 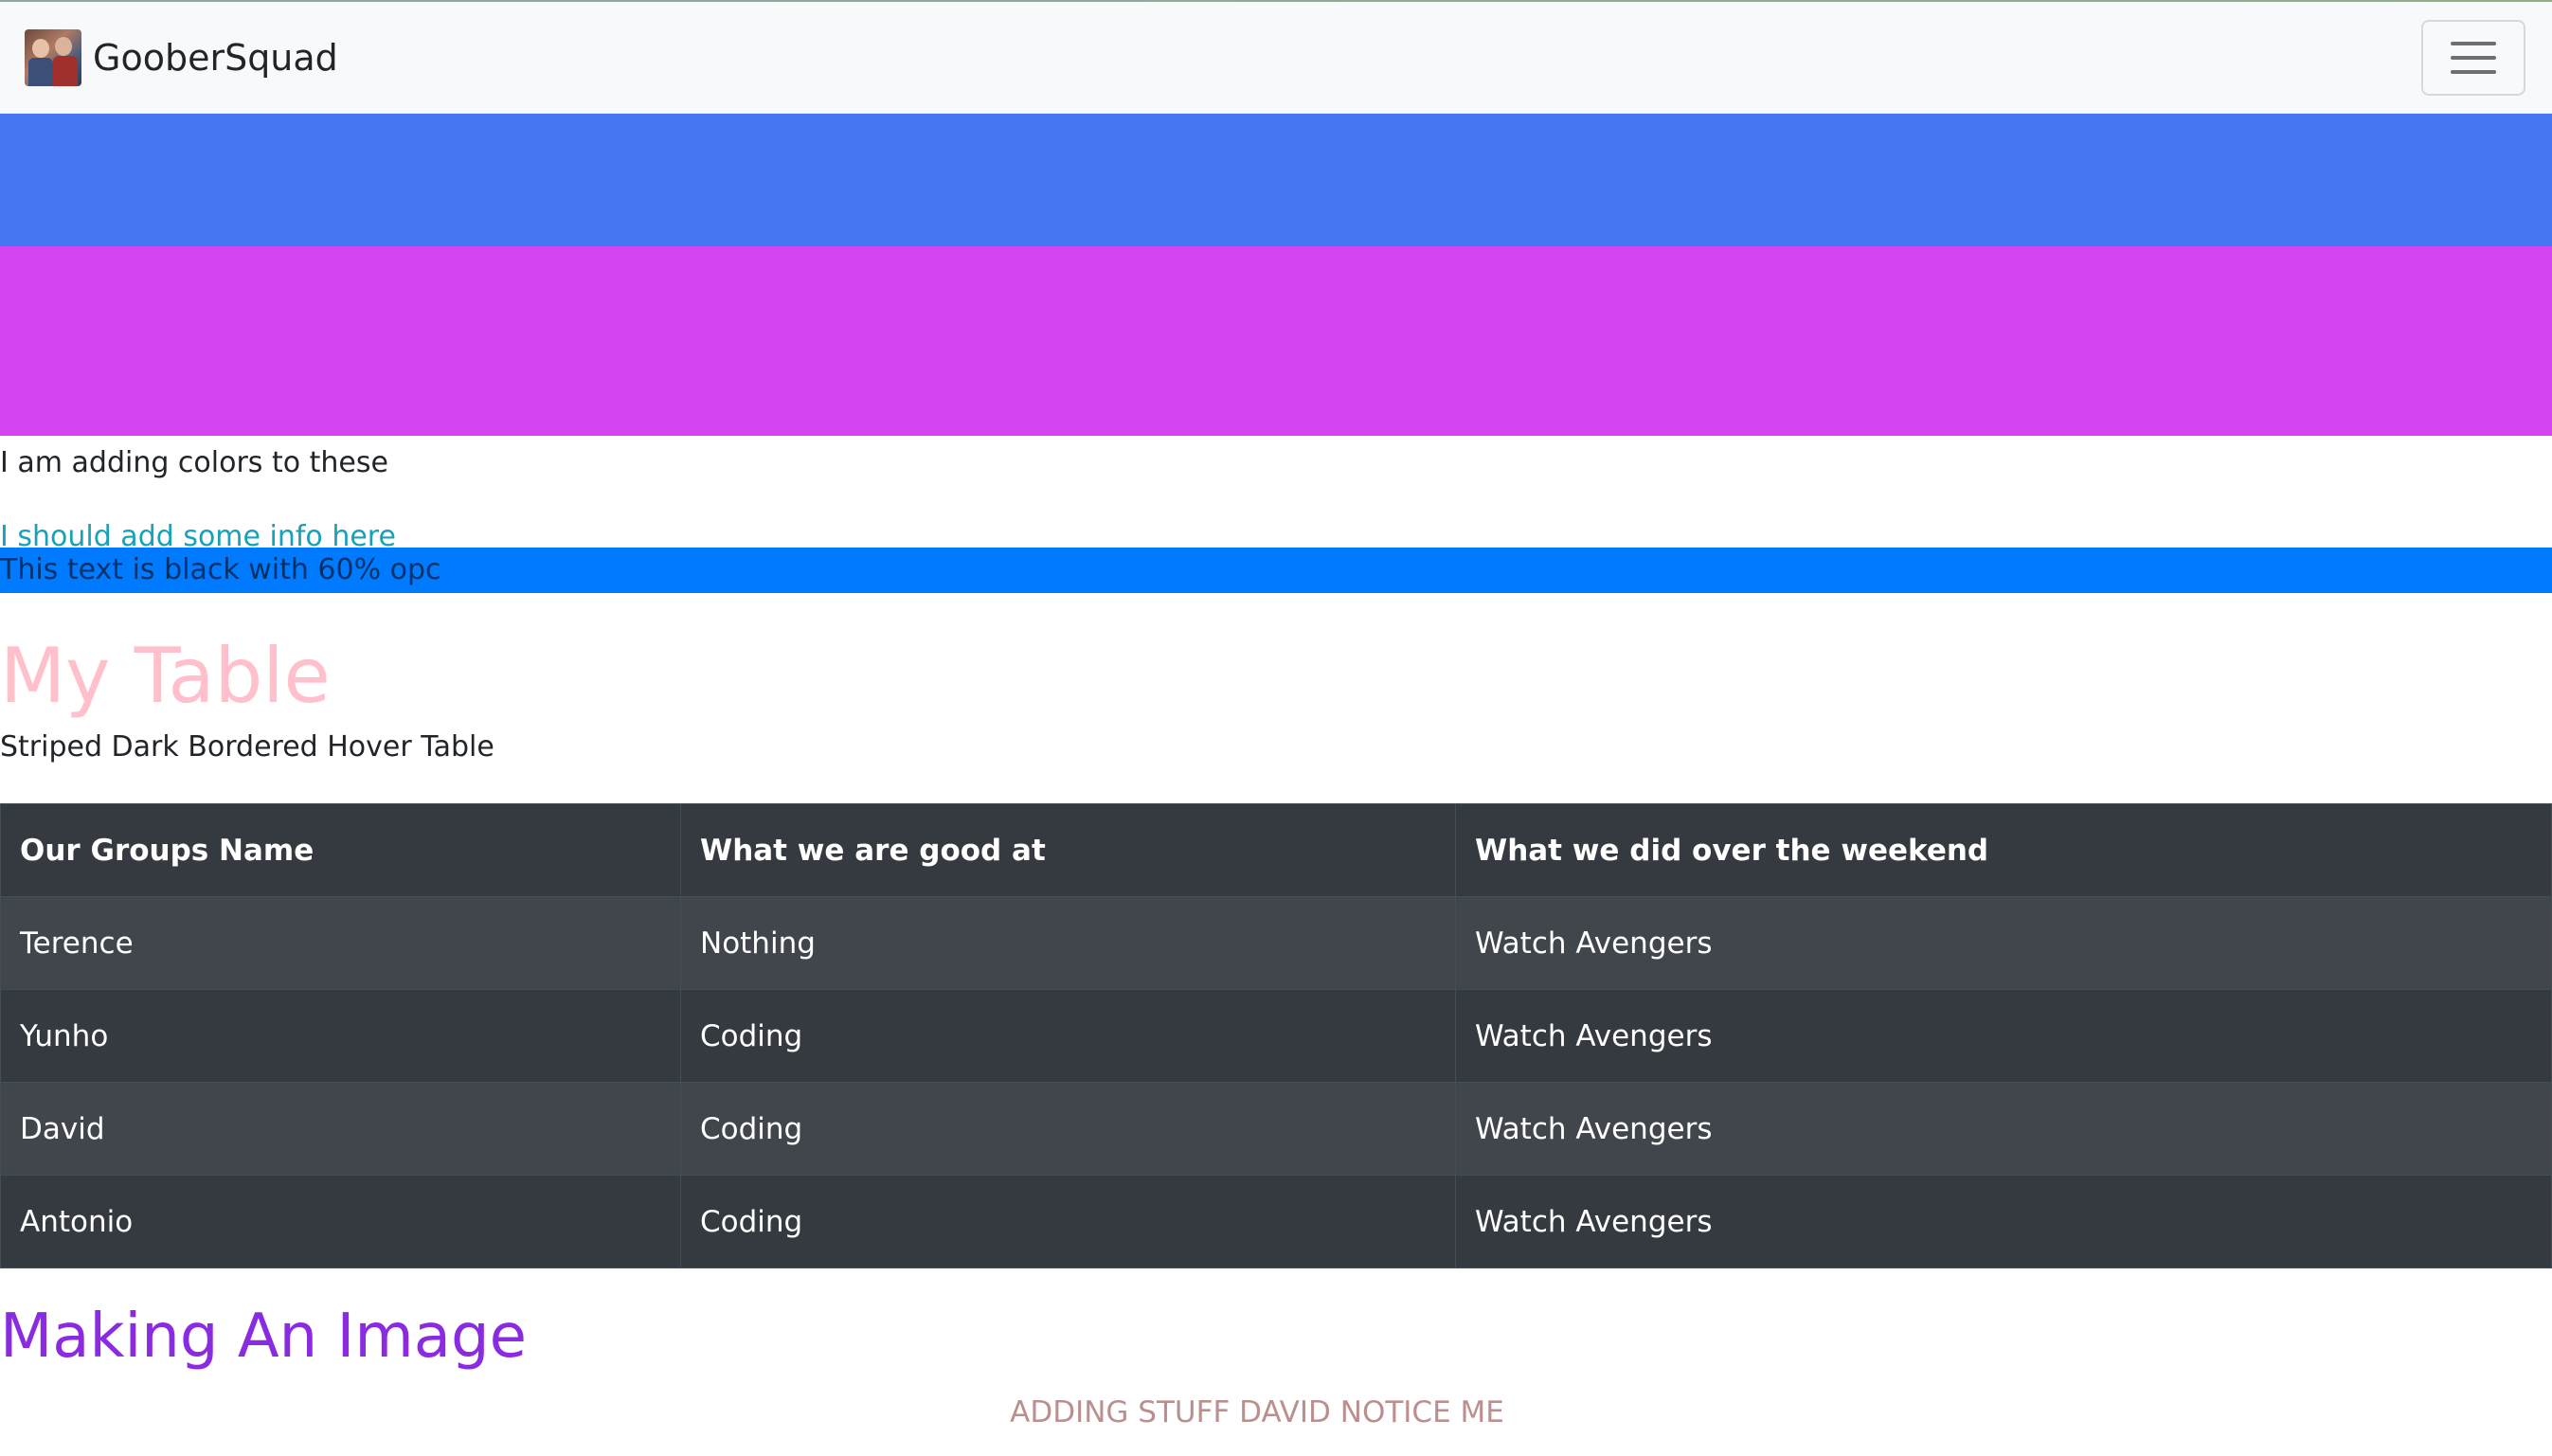 I want to click on table-row: Yunho Coding Watch Avengers, so click(x=1276, y=1036).